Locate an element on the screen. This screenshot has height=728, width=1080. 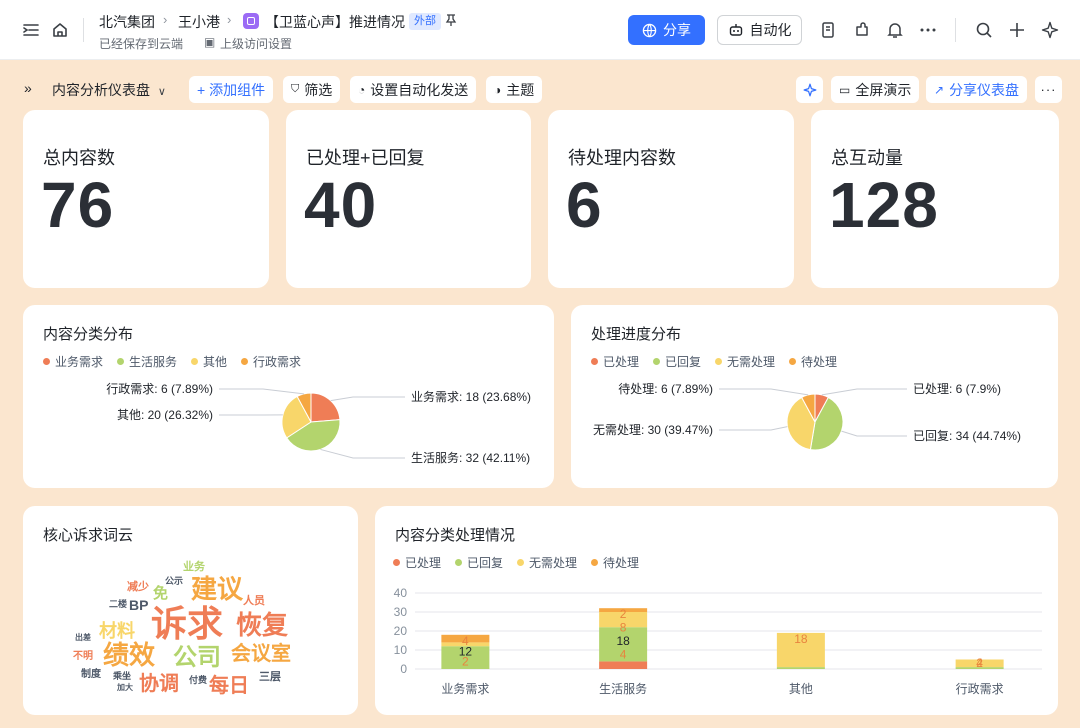
stat-card-interactions: 总互动量 128 is located at coordinates (935, 199).